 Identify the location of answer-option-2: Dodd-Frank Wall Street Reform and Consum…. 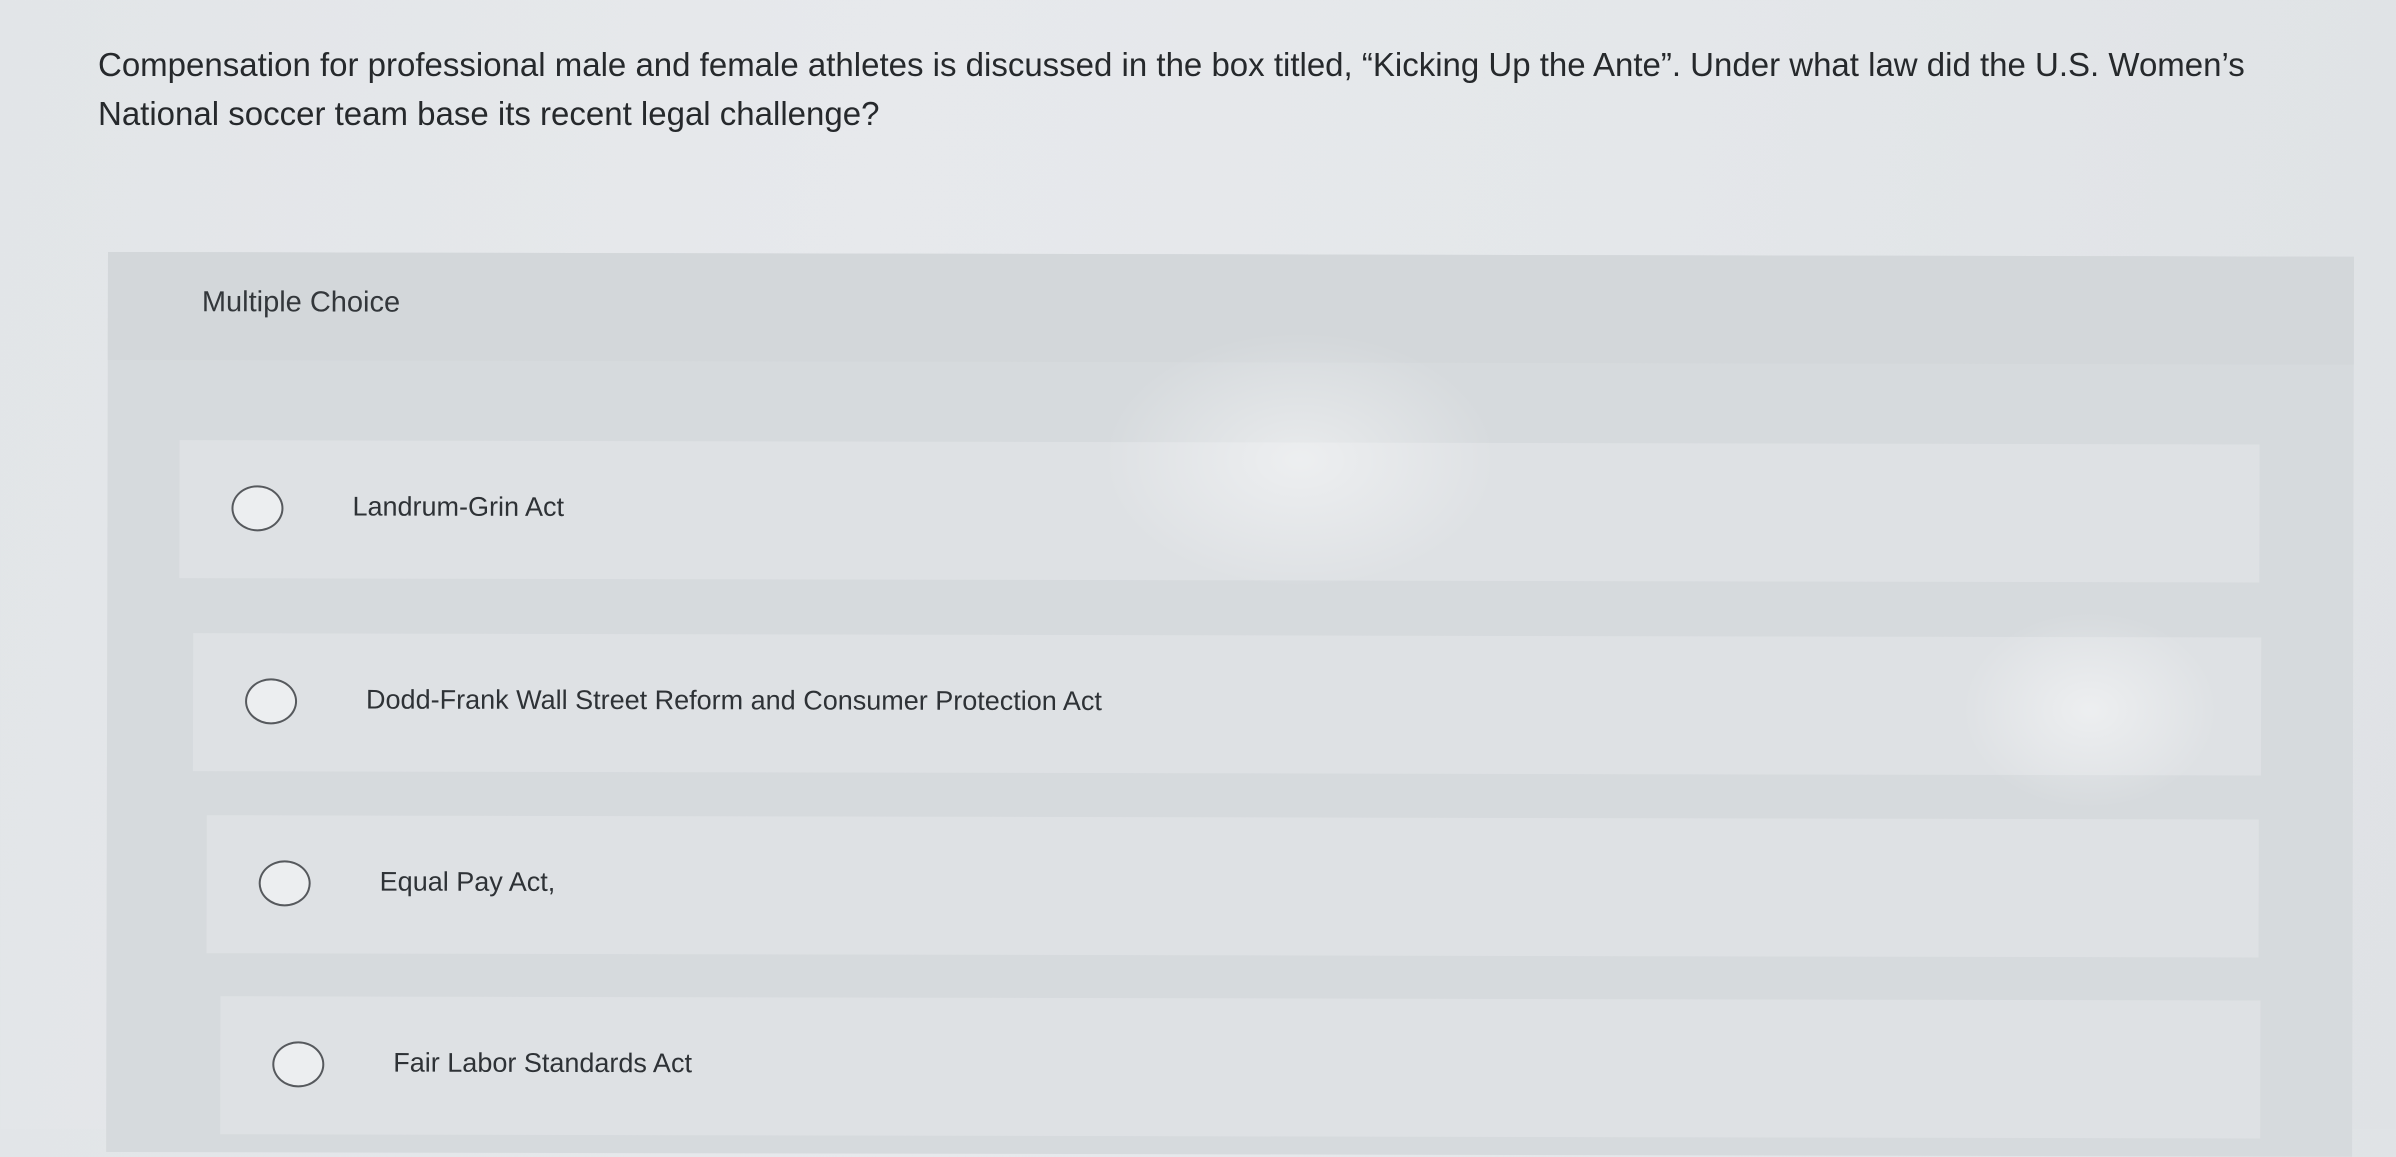
(1227, 704).